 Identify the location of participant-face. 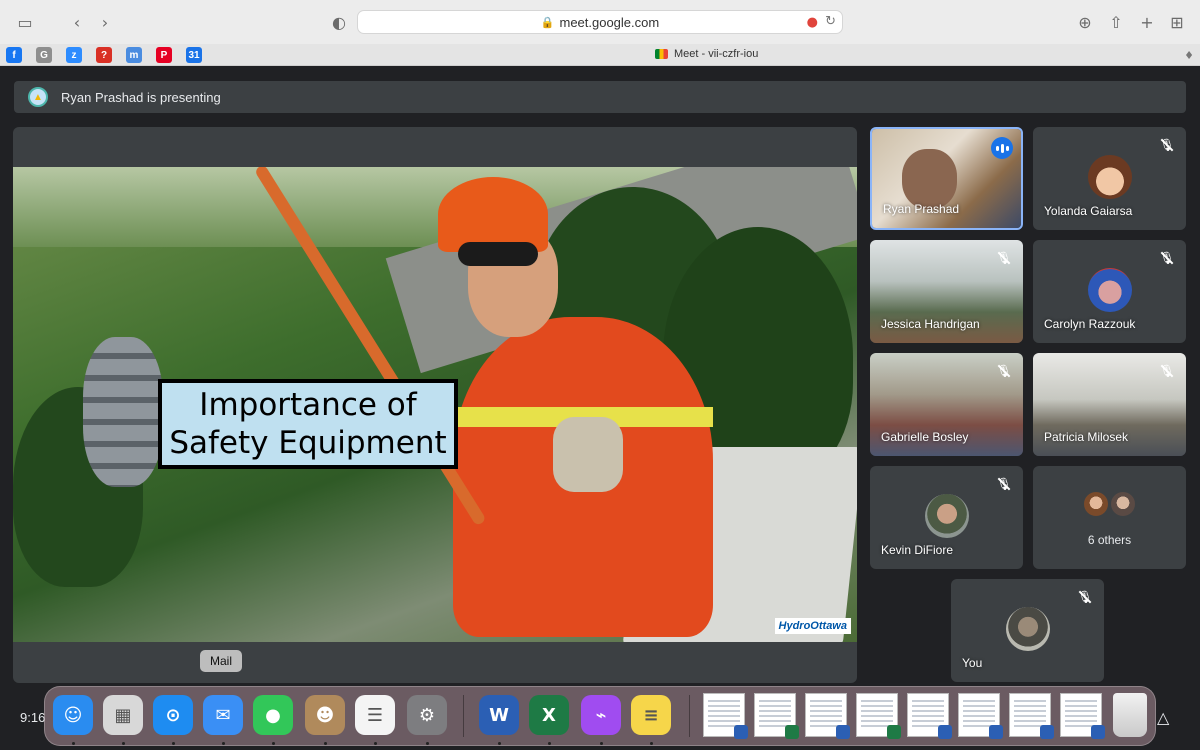
(929, 179).